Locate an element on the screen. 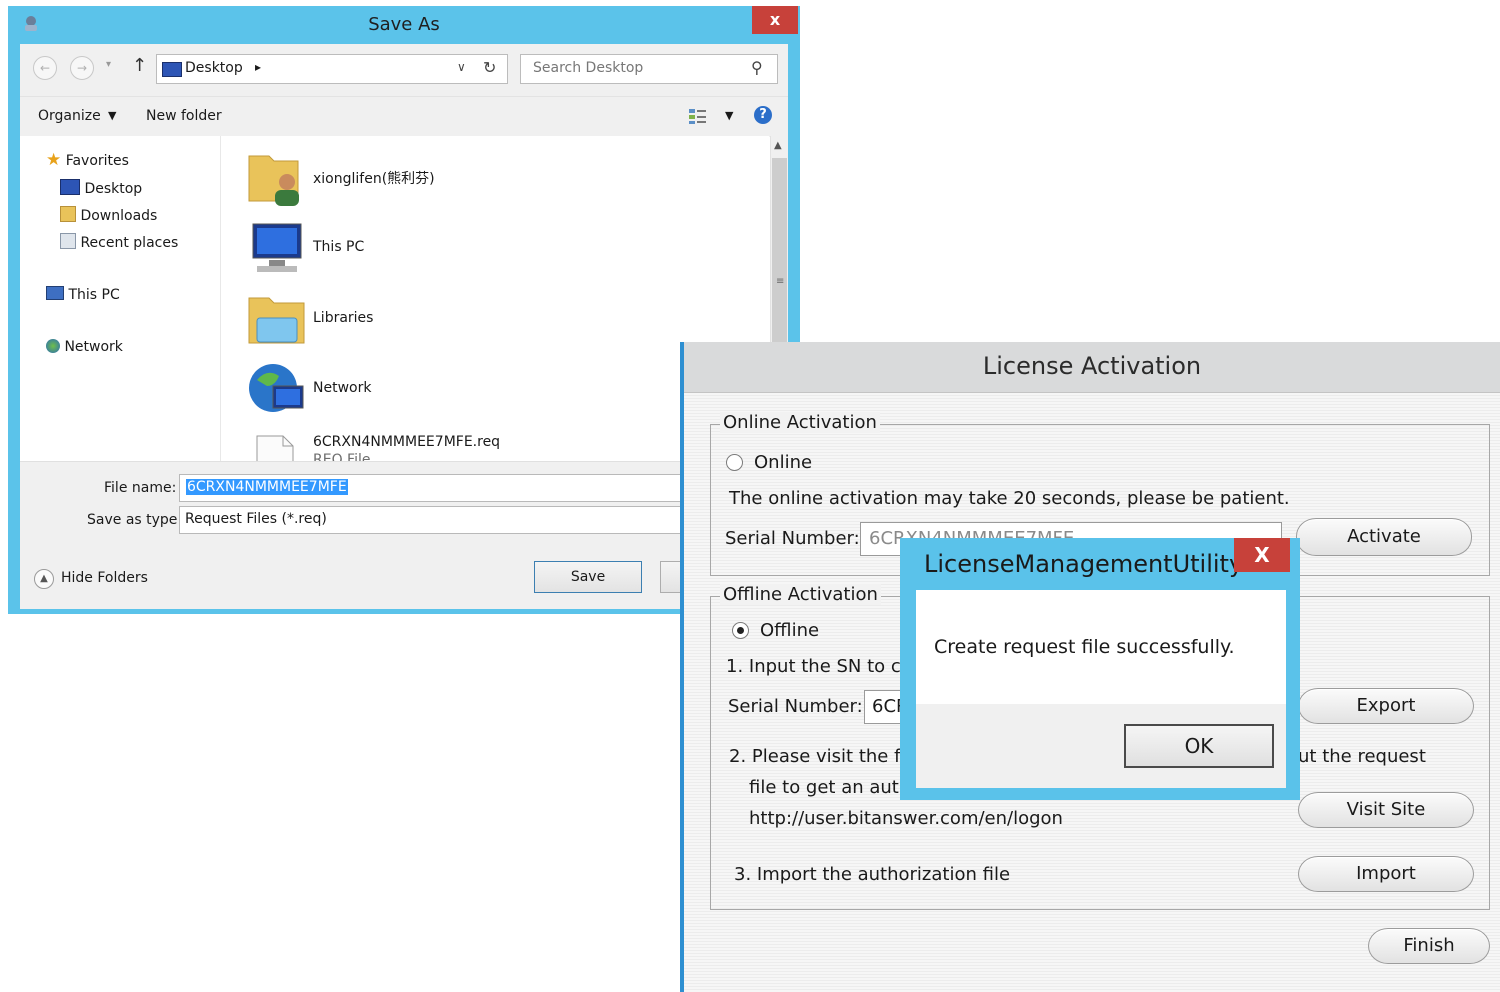  step3-text: 3. Import the authorization file is located at coordinates (872, 874).